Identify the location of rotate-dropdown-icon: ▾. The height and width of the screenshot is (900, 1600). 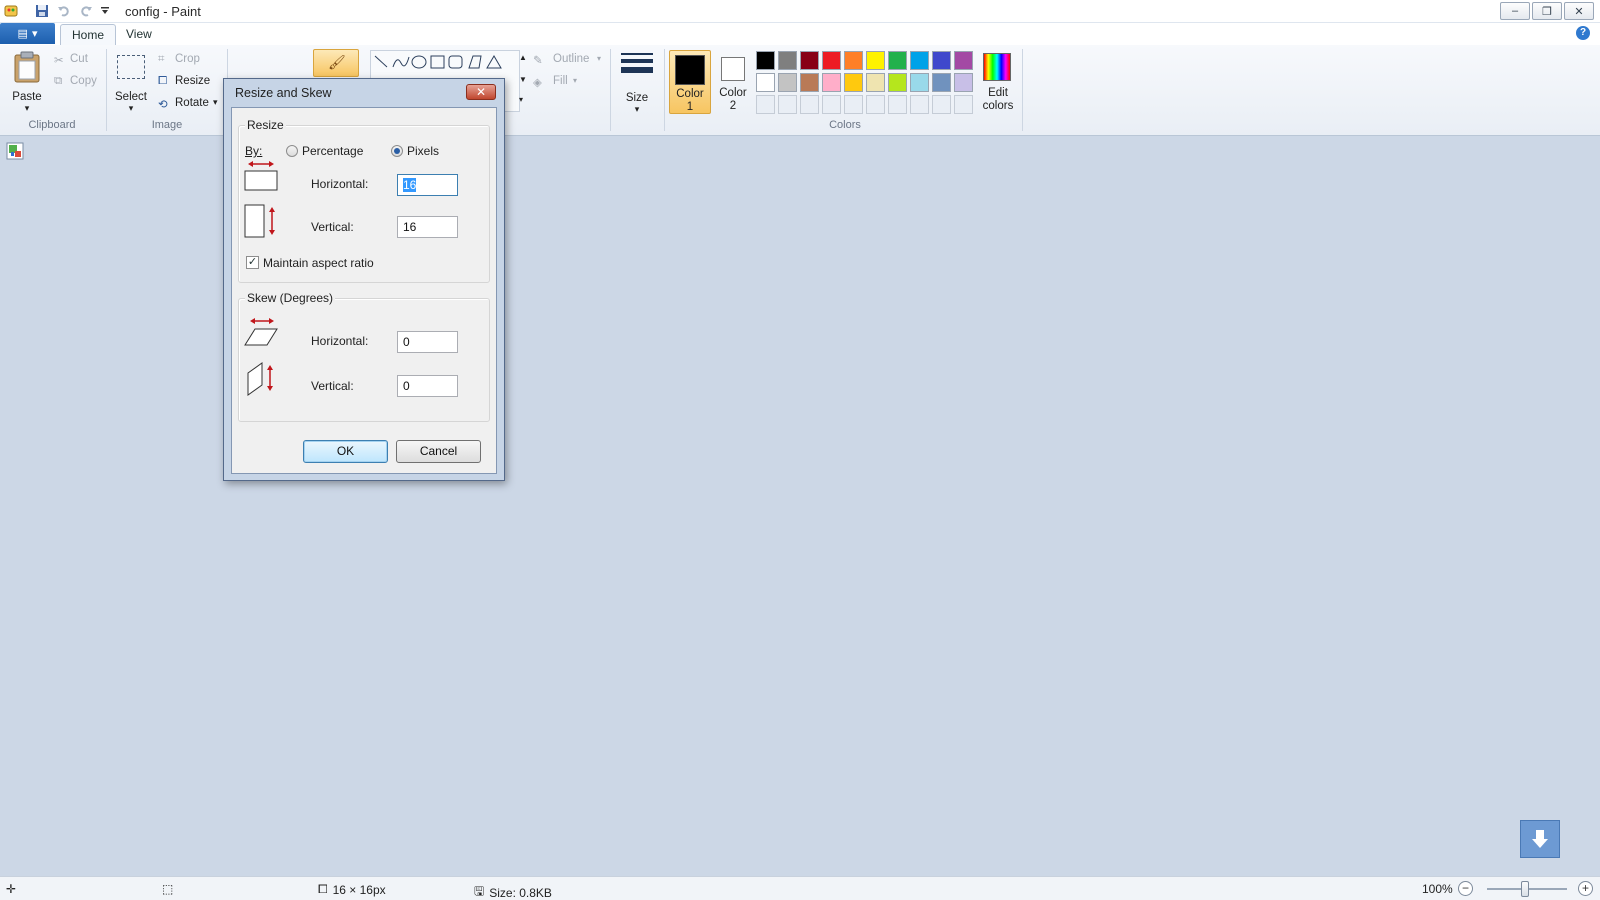
(215, 102).